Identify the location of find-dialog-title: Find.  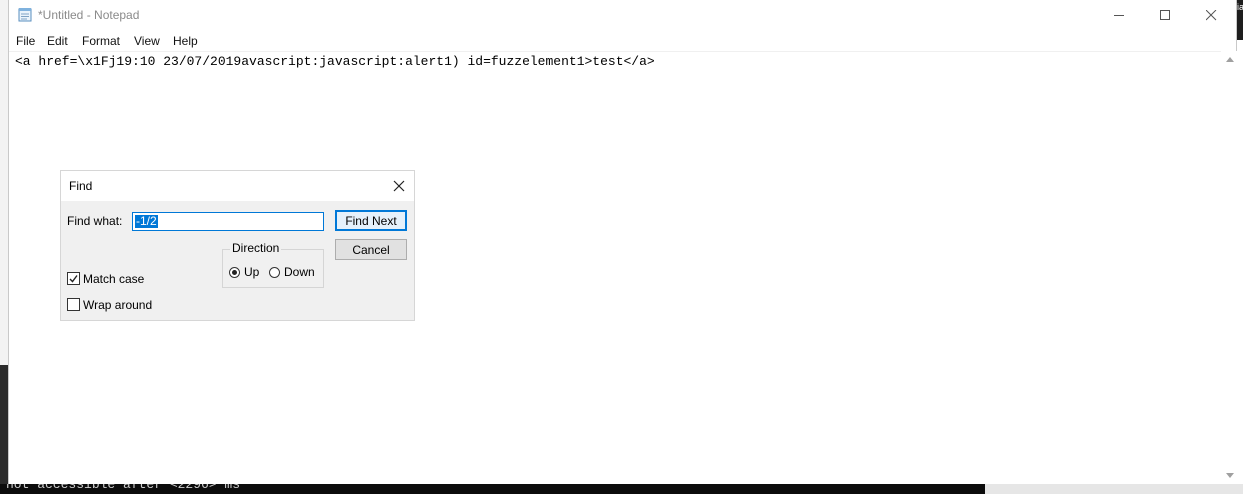
(81, 186).